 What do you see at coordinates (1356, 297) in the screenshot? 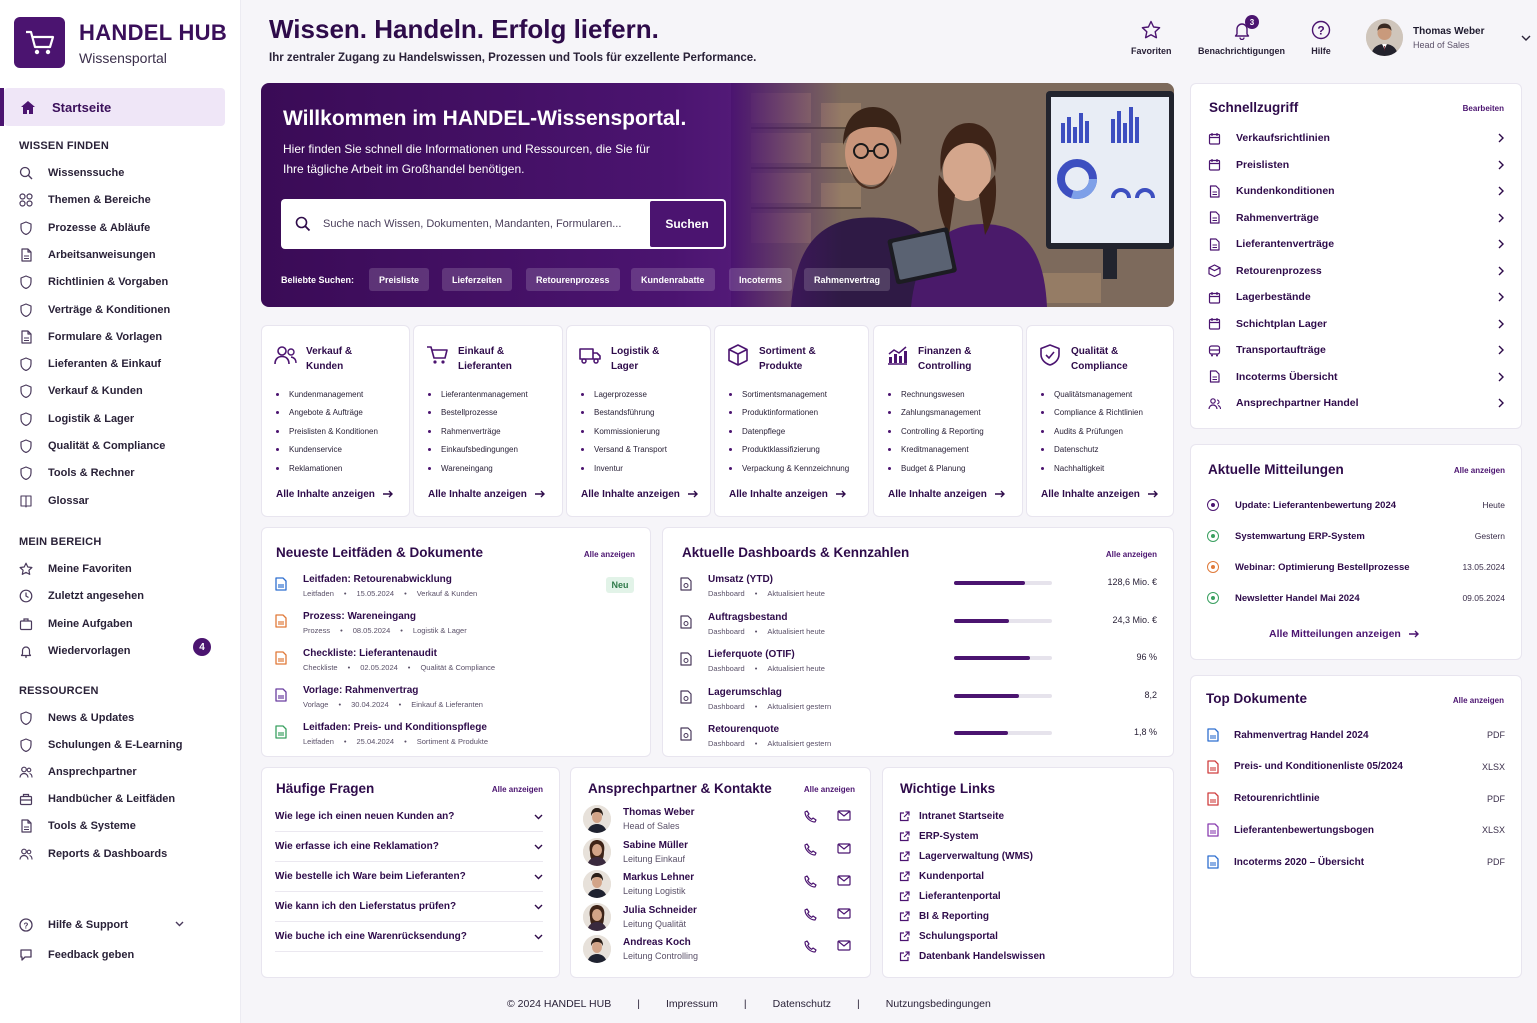
I see `quick-access-item: Lagerbestände` at bounding box center [1356, 297].